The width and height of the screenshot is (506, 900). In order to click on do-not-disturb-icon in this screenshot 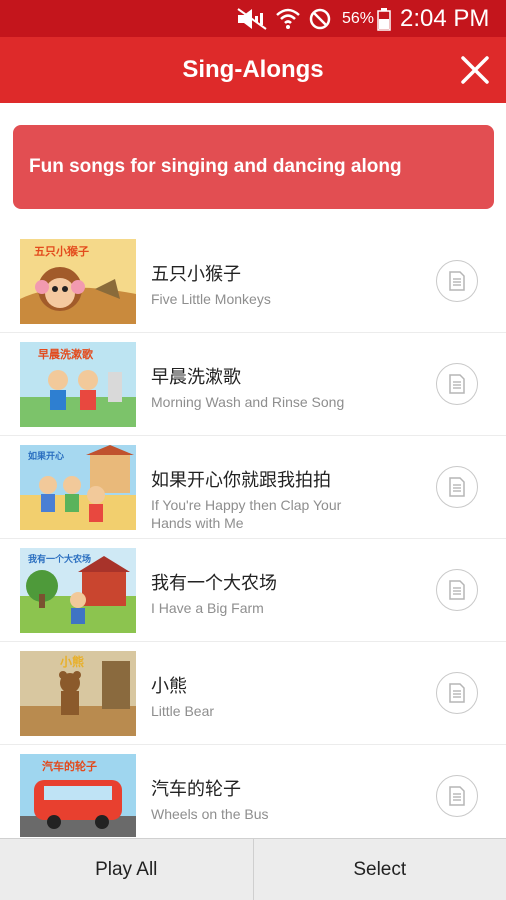, I will do `click(320, 18)`.